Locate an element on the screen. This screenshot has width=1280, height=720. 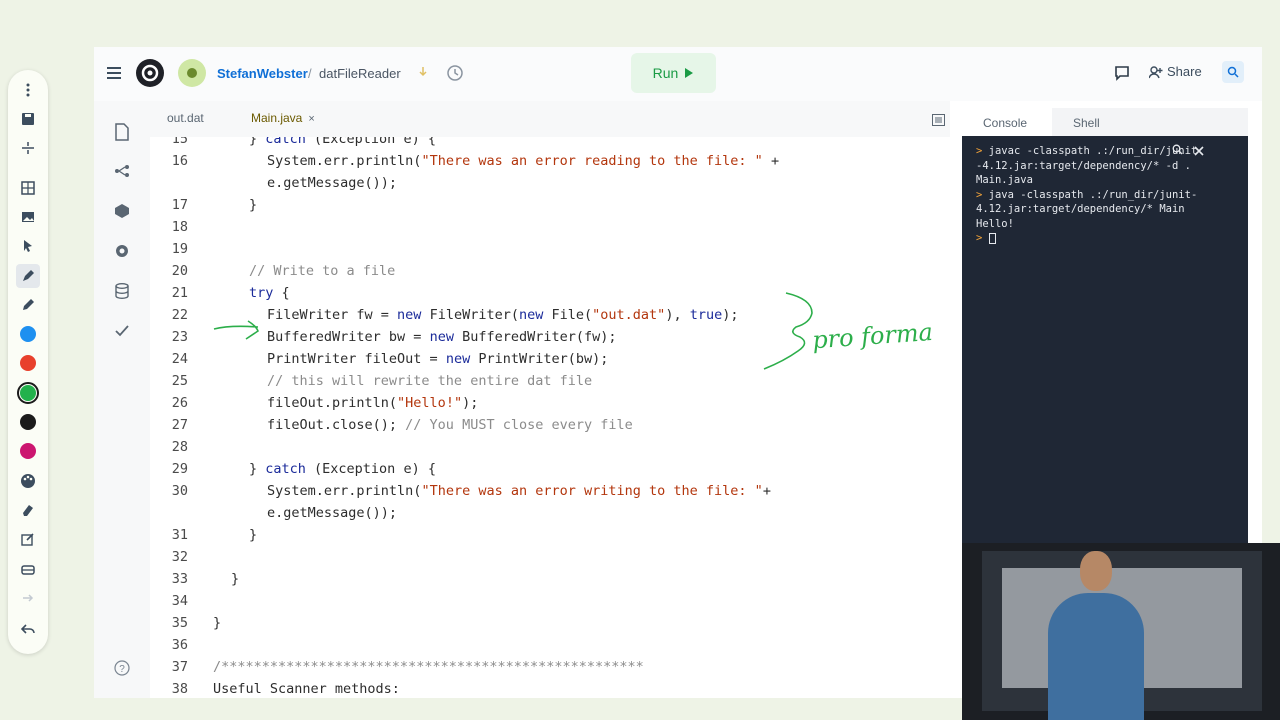
help-icon: ? is located at coordinates (122, 668).